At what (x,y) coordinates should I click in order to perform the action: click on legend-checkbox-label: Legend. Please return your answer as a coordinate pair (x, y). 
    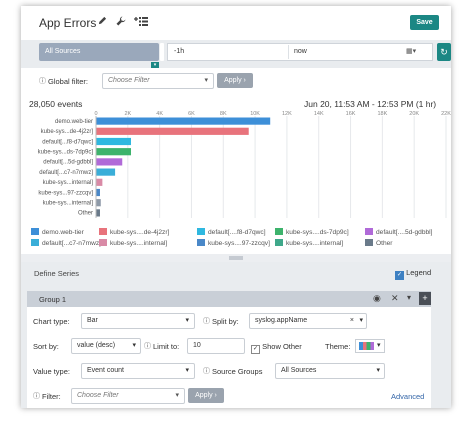
    Looking at the image, I should click on (419, 272).